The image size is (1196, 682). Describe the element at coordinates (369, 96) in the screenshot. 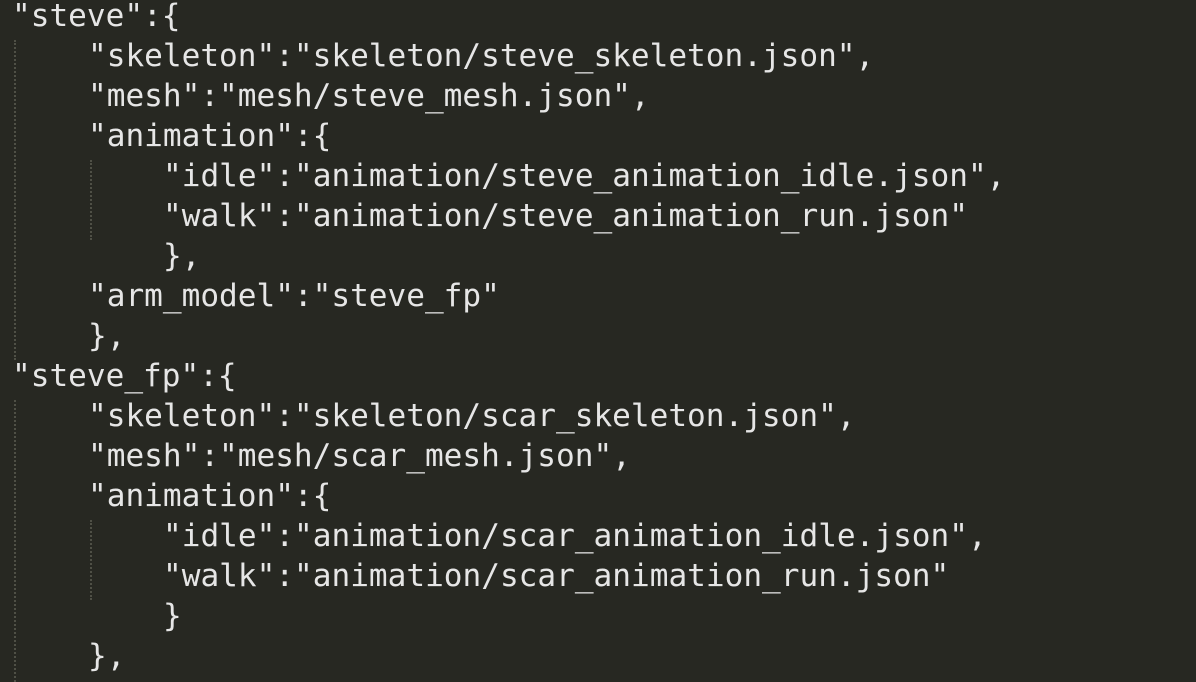

I see `code-line: "mesh":"mesh/steve_mesh.json",` at that location.